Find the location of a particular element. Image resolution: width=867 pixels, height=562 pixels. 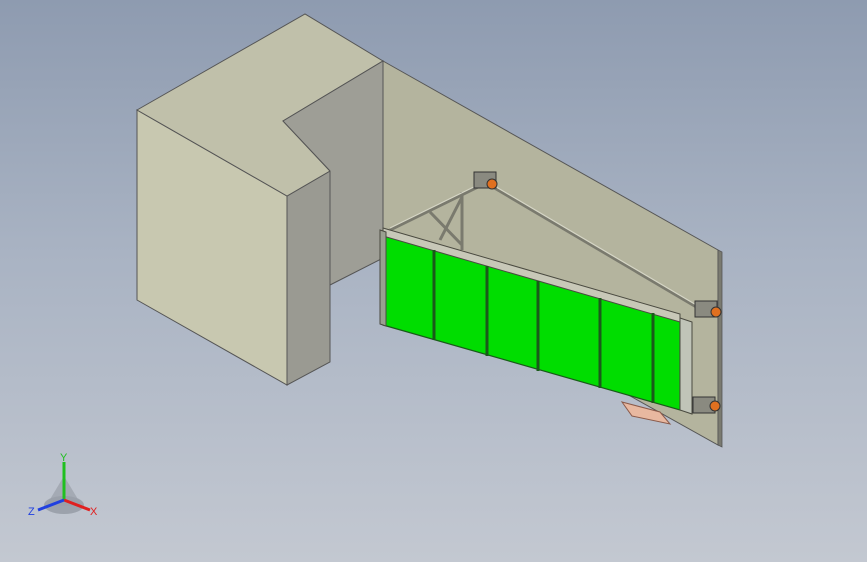

triad-y-label: Y is located at coordinates (64, 458).